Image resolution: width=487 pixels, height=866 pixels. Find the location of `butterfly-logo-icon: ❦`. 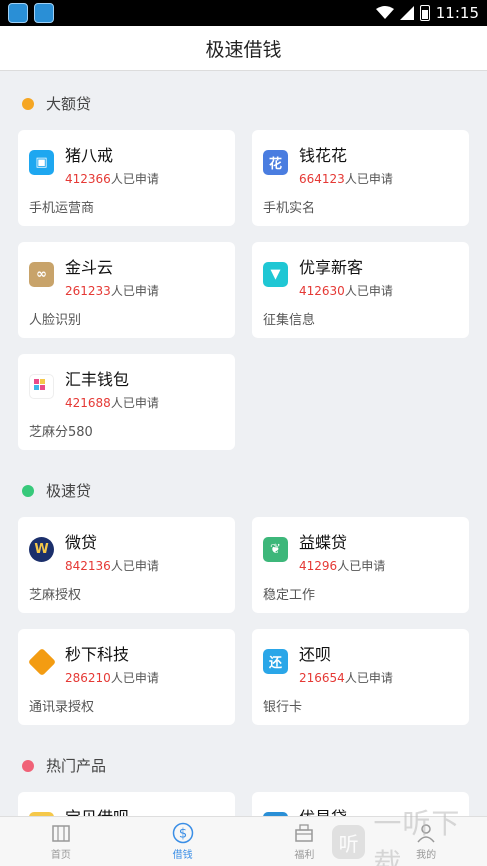

butterfly-logo-icon: ❦ is located at coordinates (275, 549).